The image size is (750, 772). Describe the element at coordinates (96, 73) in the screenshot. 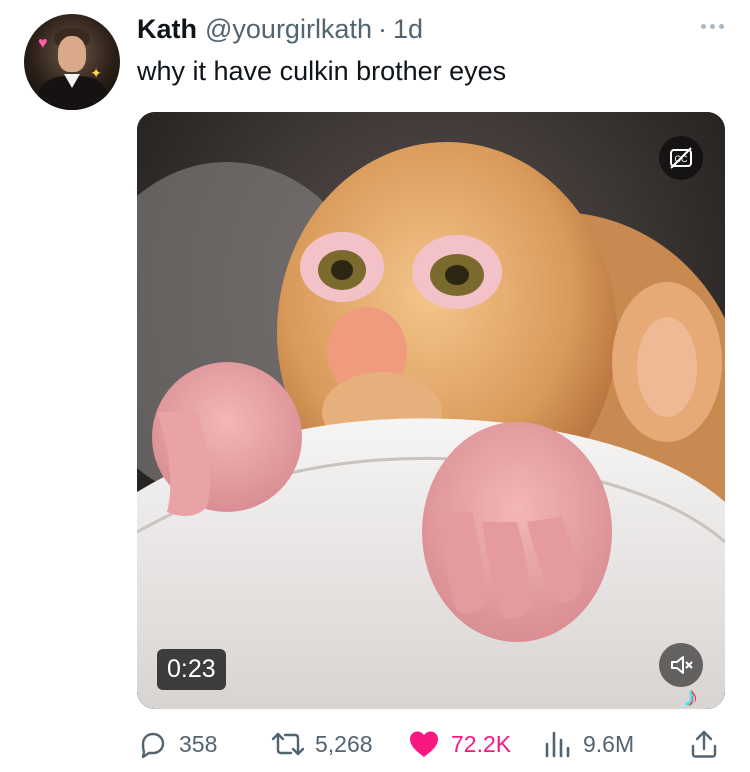

I see `sparkle-sticker-icon: ✦` at that location.